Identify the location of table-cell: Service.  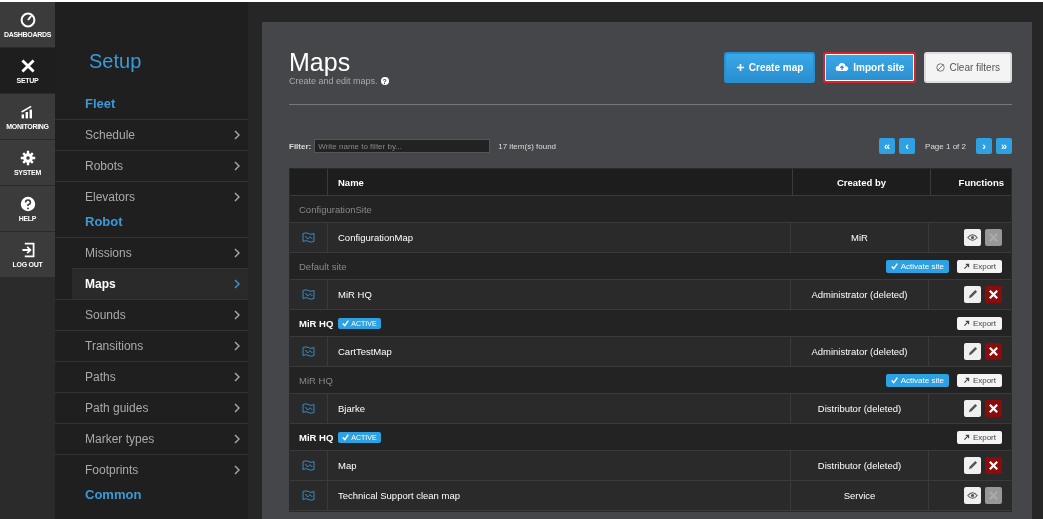
(860, 495).